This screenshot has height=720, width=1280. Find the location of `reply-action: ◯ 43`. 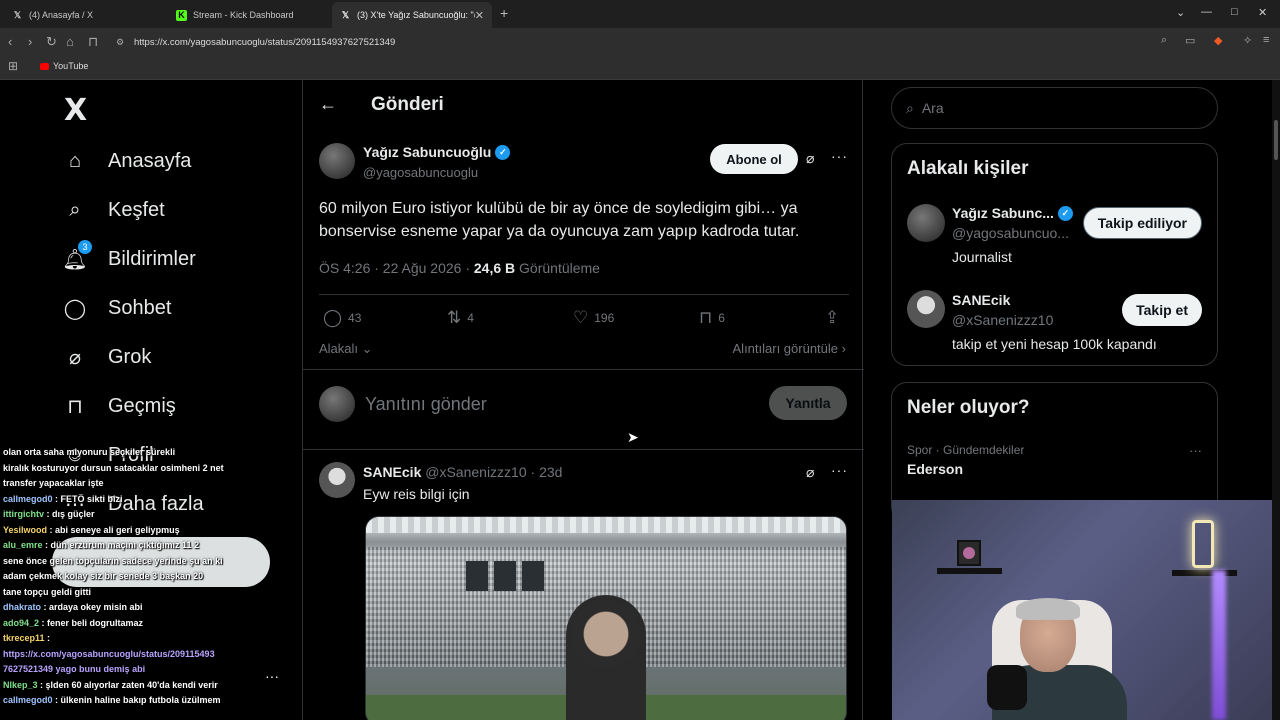

reply-action: ◯ 43 is located at coordinates (342, 318).